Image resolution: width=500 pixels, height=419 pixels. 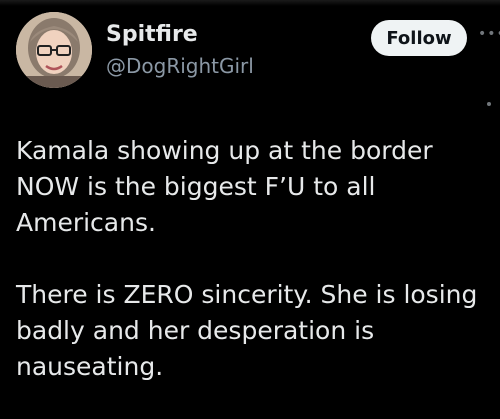 I want to click on author-display-name: Spitfire, so click(x=152, y=34).